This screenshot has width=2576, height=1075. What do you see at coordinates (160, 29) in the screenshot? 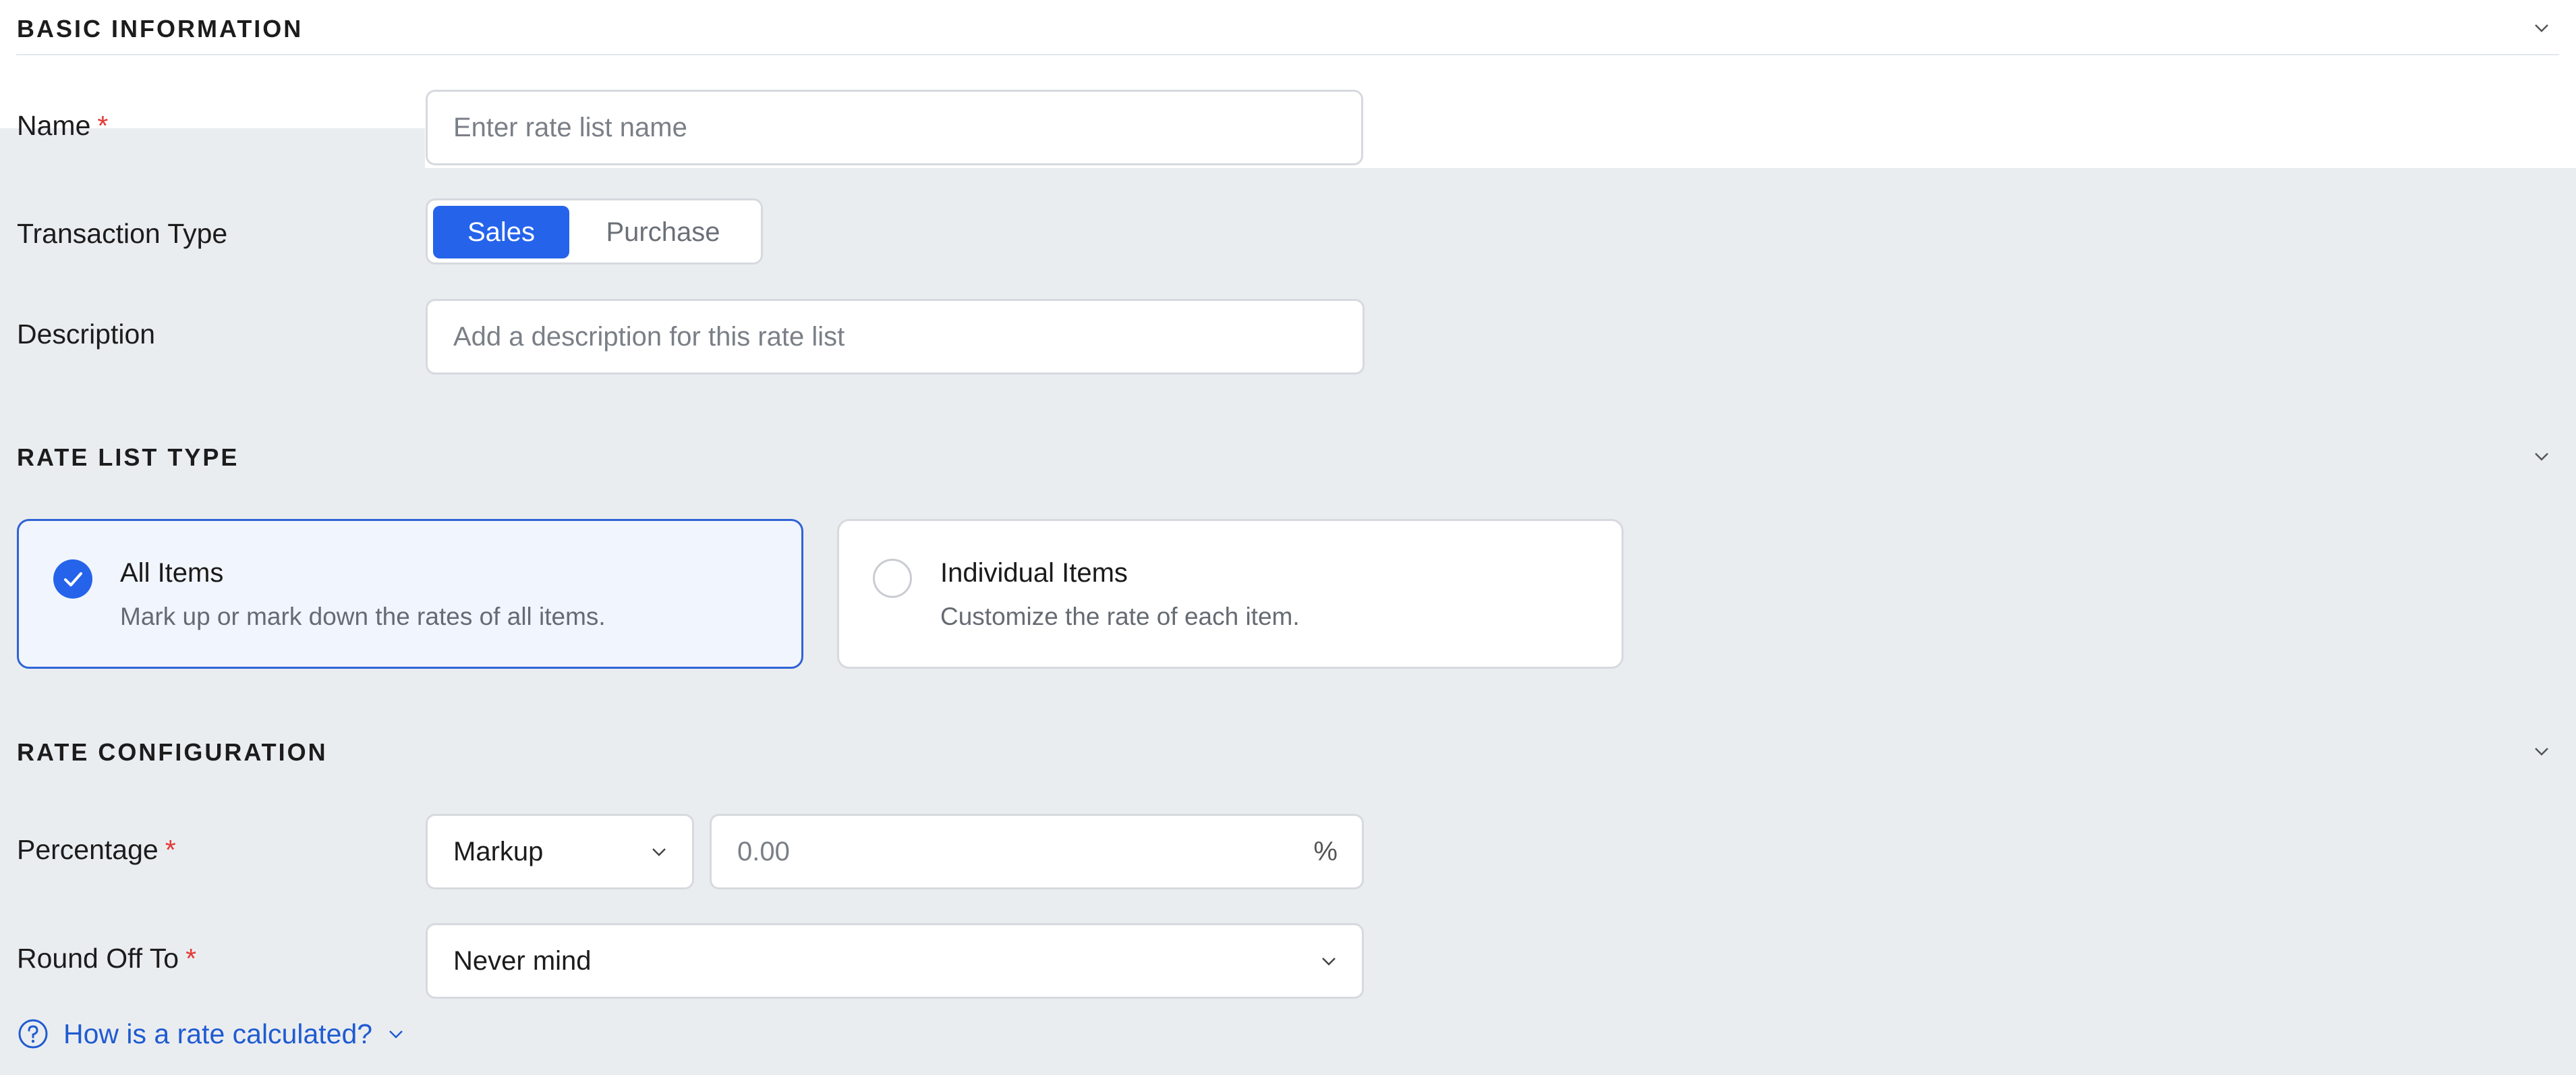
I see `section-title-basic-information: BASIC INFORMATION` at bounding box center [160, 29].